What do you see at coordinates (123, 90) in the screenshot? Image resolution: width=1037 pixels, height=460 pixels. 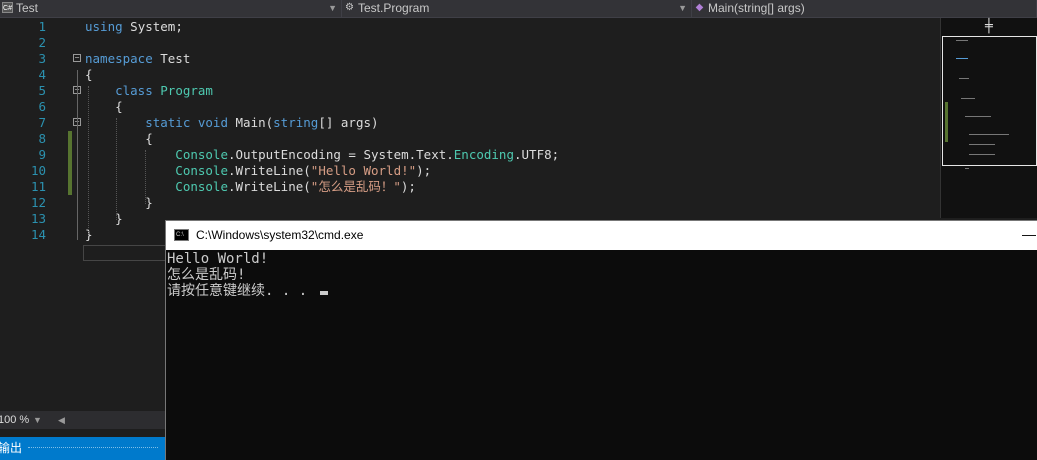 I see `code-token: class` at bounding box center [123, 90].